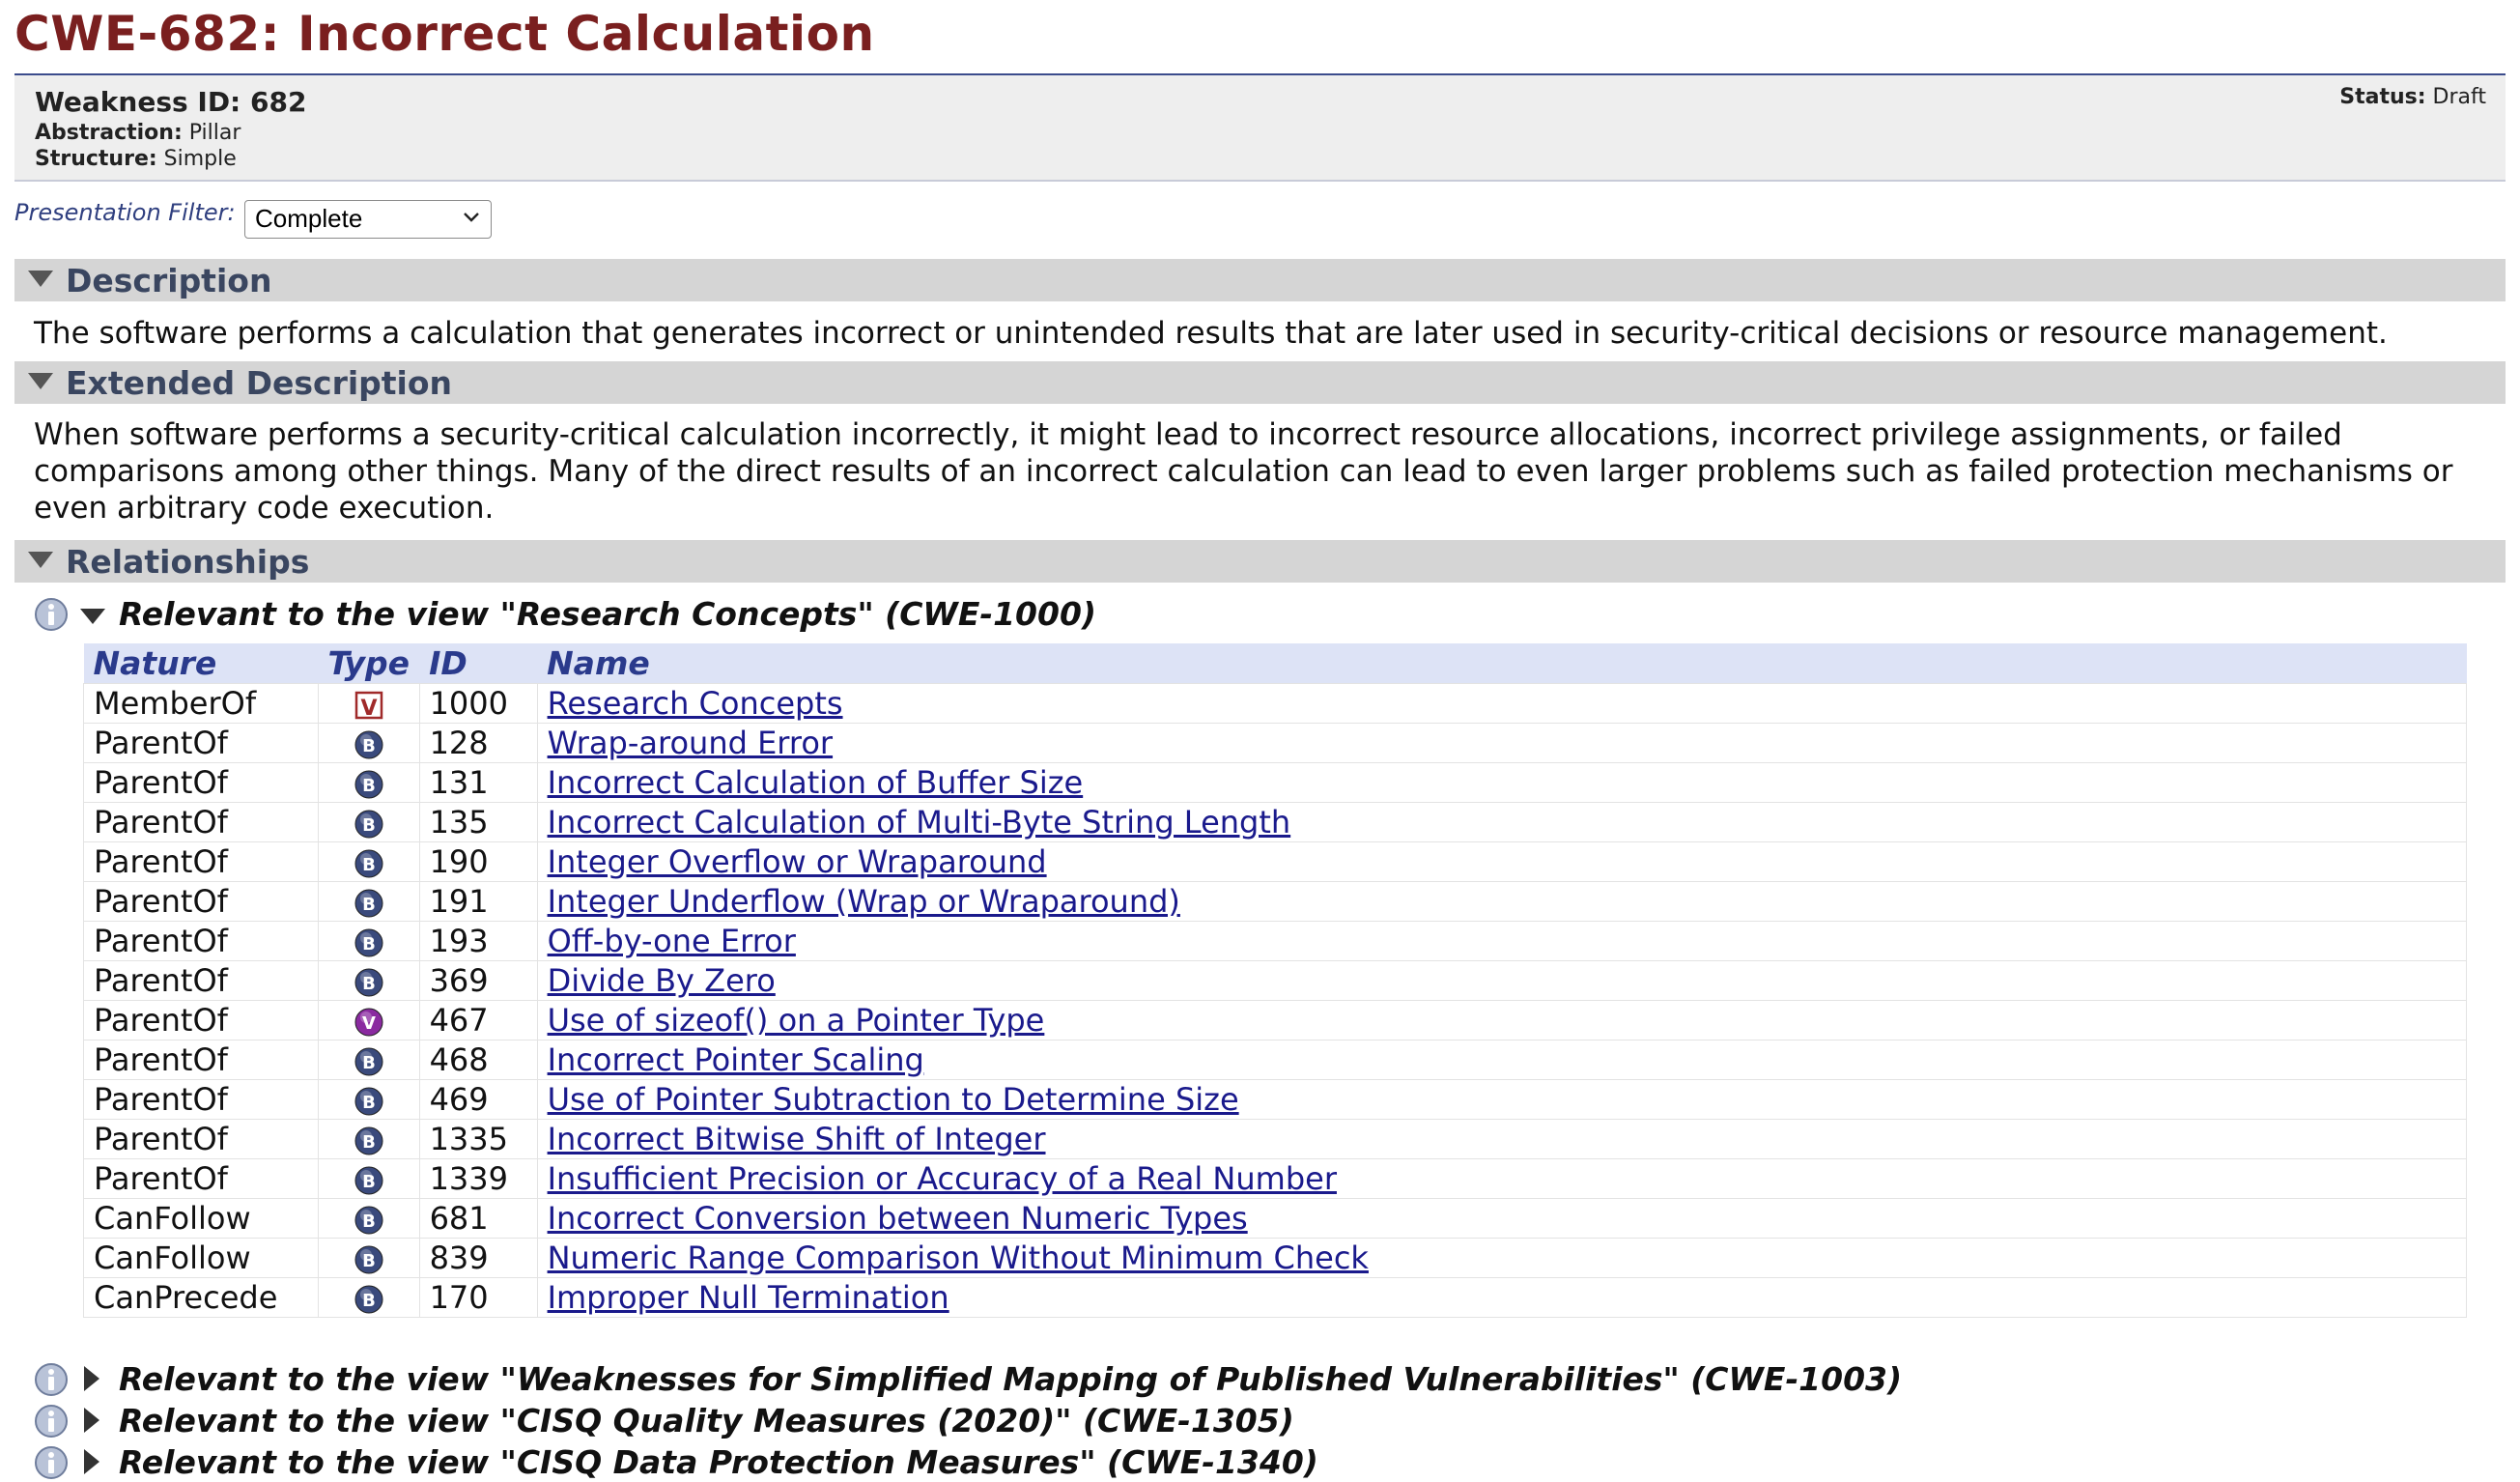  I want to click on relationship-name-link: Incorrect Calculation of Buffer Size, so click(816, 782).